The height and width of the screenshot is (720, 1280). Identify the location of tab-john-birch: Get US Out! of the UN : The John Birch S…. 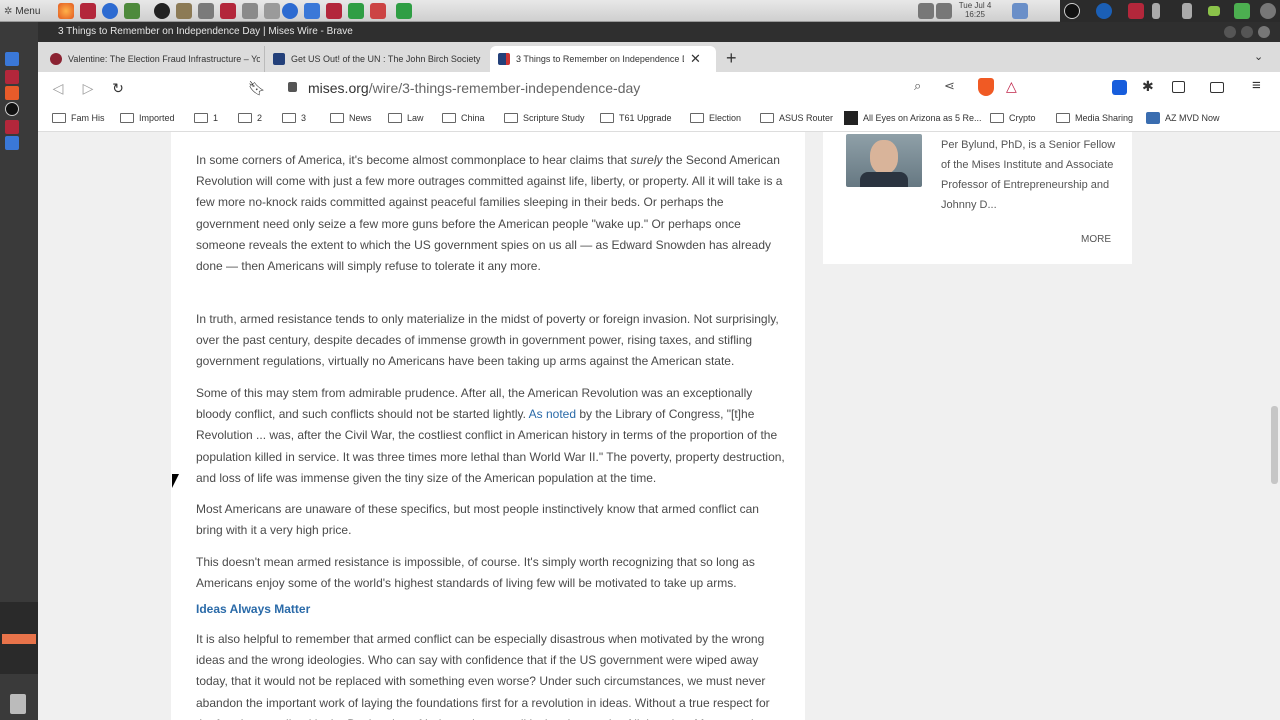
(373, 59).